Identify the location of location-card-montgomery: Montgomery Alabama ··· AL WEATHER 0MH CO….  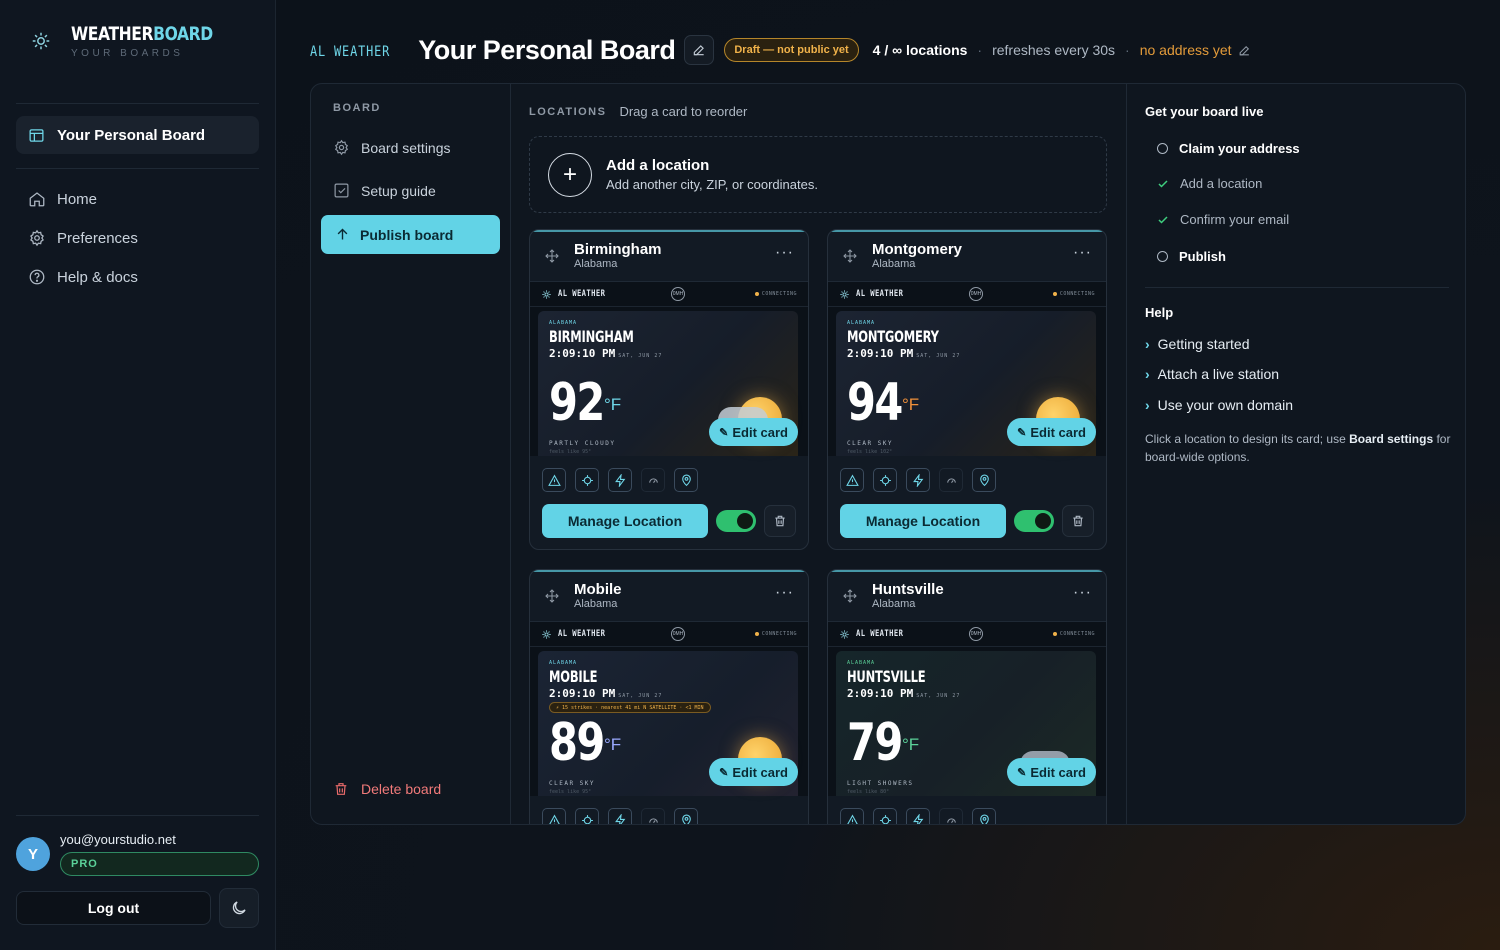
(967, 389).